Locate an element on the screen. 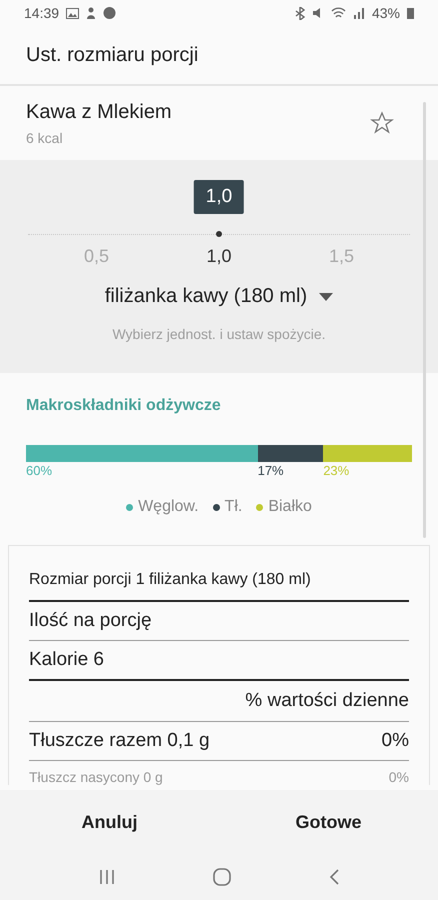 The image size is (438, 900). legend-label: Tł. is located at coordinates (233, 507).